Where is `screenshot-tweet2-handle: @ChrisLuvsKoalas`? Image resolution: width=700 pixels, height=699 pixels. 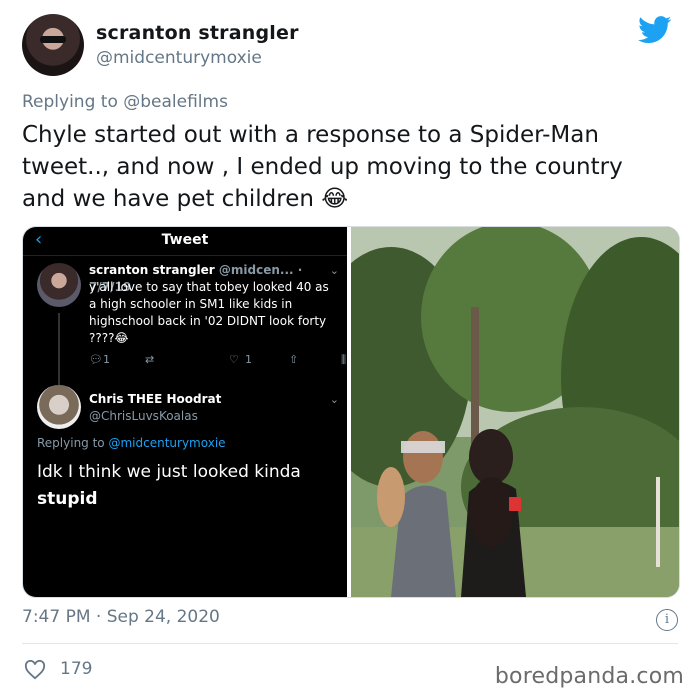 screenshot-tweet2-handle: @ChrisLuvsKoalas is located at coordinates (143, 416).